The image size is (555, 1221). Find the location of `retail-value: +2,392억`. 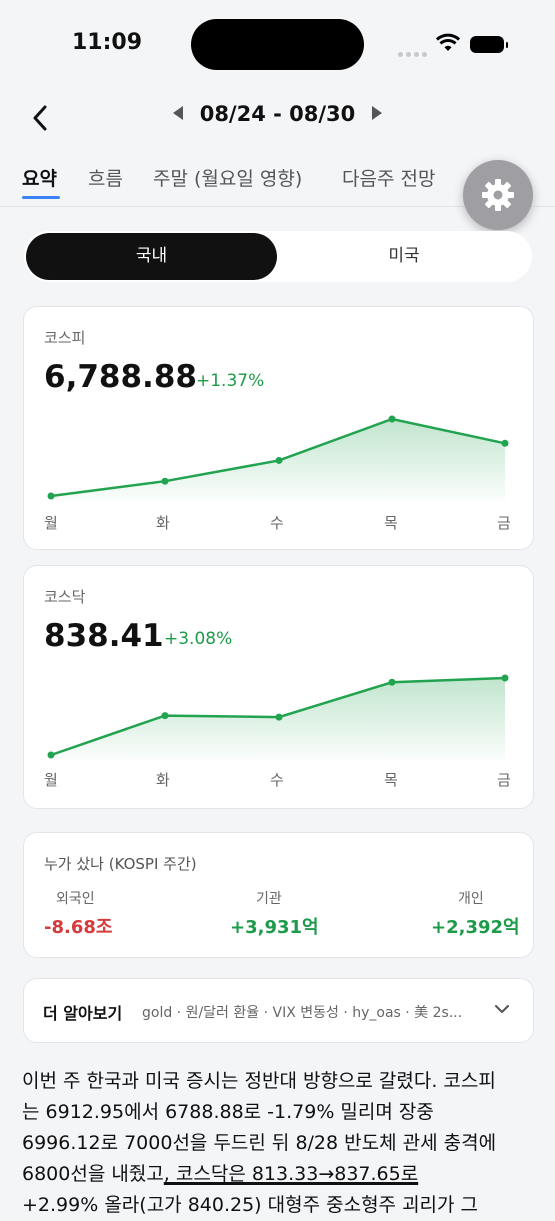

retail-value: +2,392억 is located at coordinates (475, 927).